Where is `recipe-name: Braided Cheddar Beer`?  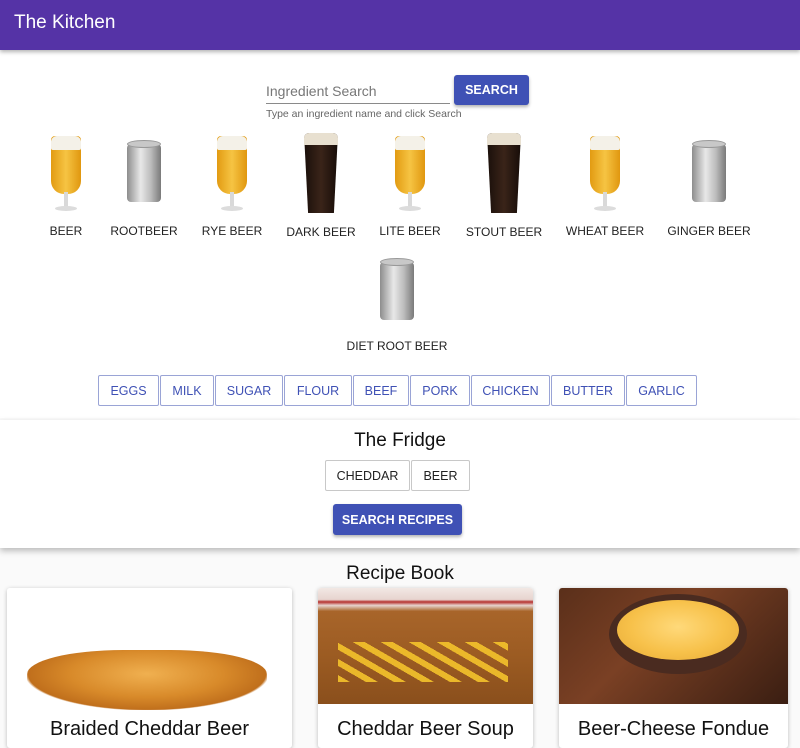
recipe-name: Braided Cheddar Beer is located at coordinates (149, 729).